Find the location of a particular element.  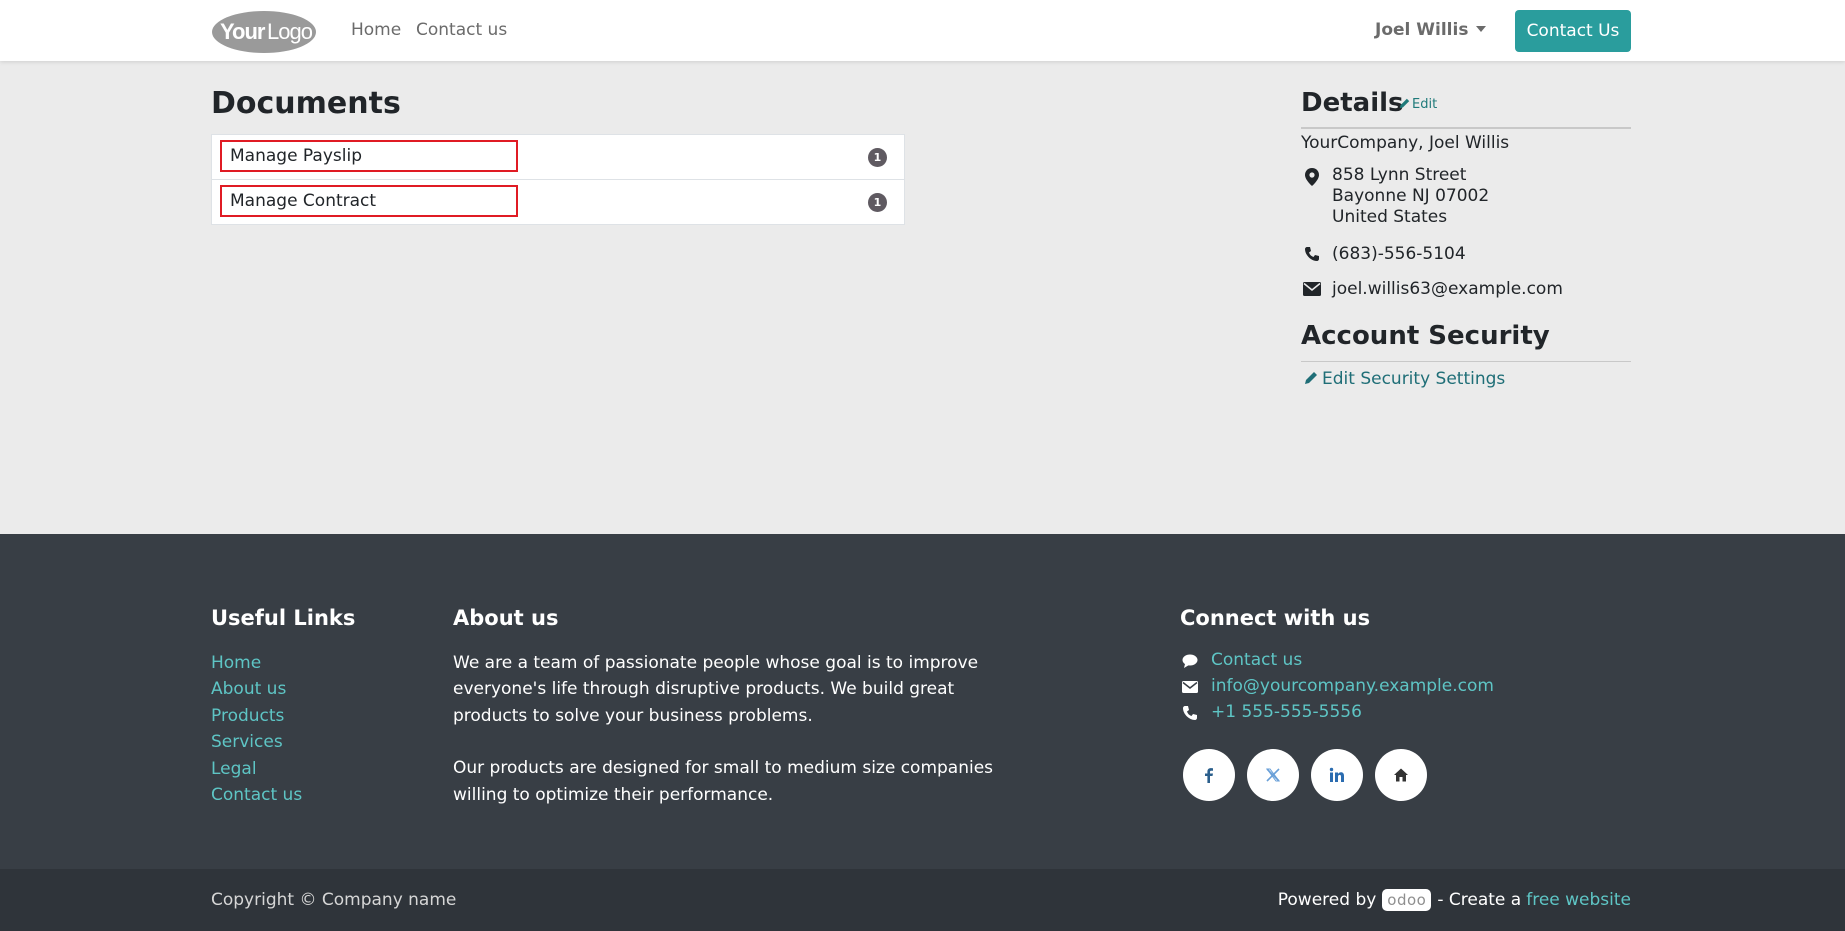

details-title: Details is located at coordinates (1352, 103).